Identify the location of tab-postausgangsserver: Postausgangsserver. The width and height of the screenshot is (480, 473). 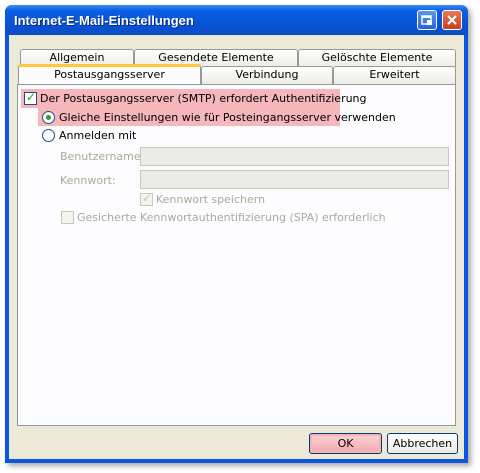
(109, 74).